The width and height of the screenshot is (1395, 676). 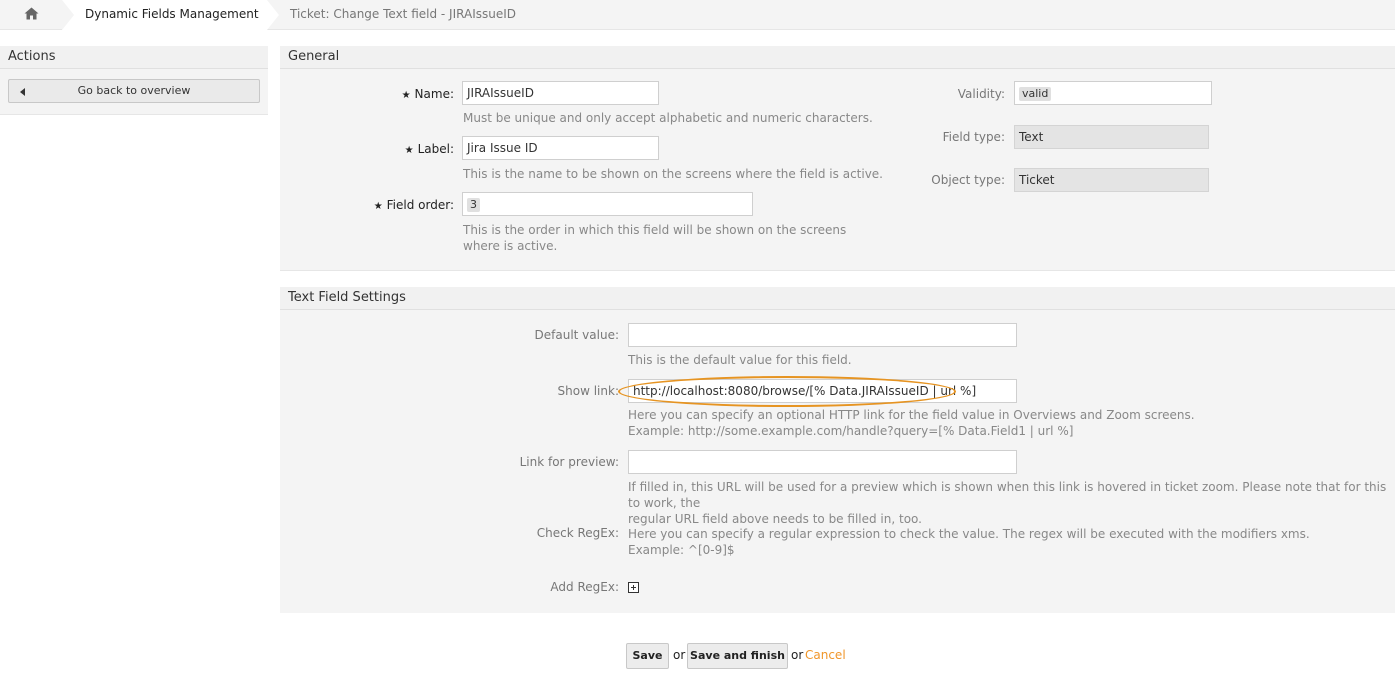 What do you see at coordinates (413, 205) in the screenshot?
I see `field-order-label: ★ Field order:` at bounding box center [413, 205].